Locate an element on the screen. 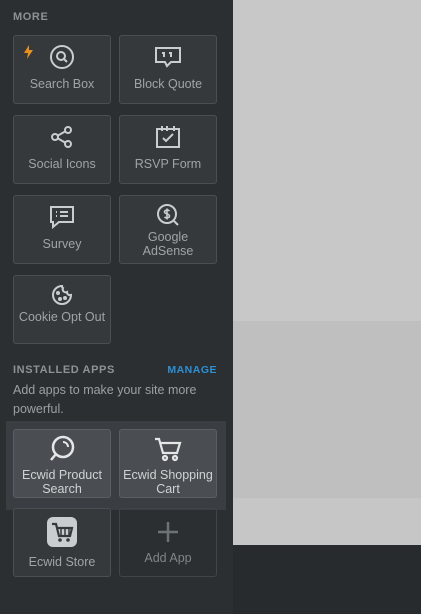 This screenshot has width=421, height=614. tile-label: Ecwid Product Search is located at coordinates (62, 482).